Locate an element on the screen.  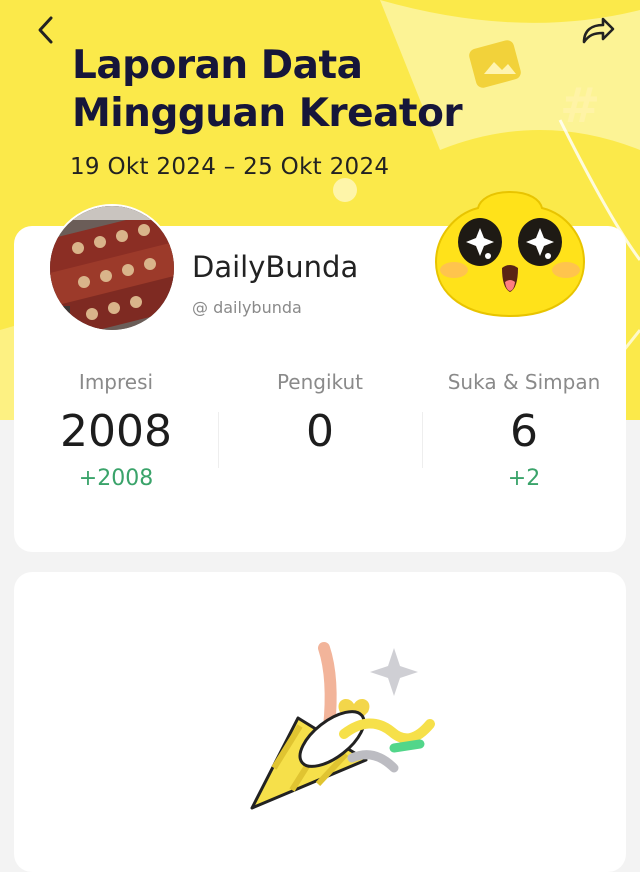
stat-impressions: Impresi 2008 +2008 is located at coordinates (116, 441).